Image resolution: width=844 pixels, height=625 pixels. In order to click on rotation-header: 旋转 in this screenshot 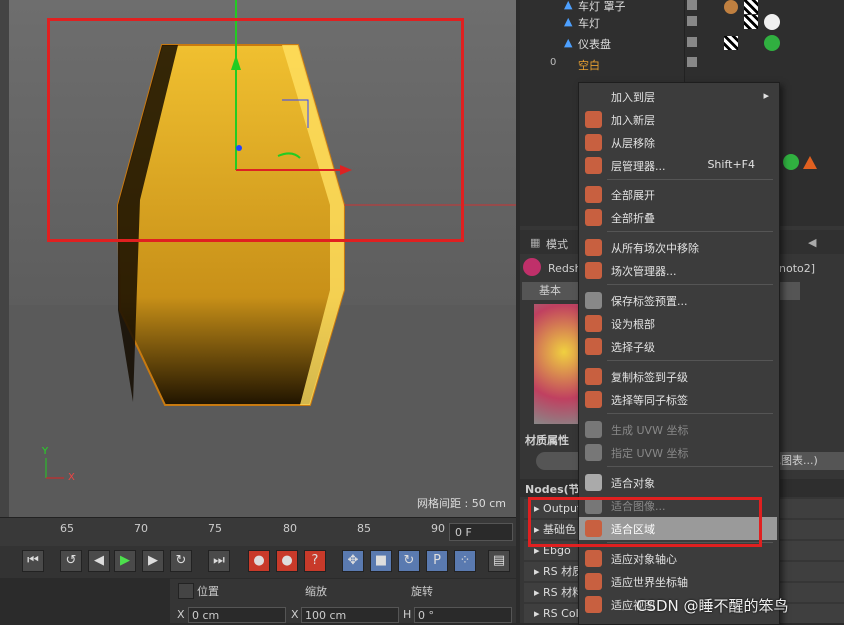, I will do `click(422, 591)`.